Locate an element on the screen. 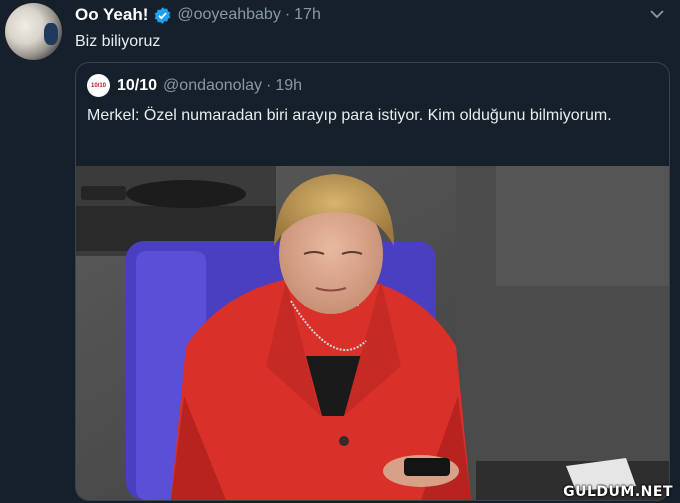 This screenshot has height=503, width=680. watermark: GULDUM.NET is located at coordinates (618, 492).